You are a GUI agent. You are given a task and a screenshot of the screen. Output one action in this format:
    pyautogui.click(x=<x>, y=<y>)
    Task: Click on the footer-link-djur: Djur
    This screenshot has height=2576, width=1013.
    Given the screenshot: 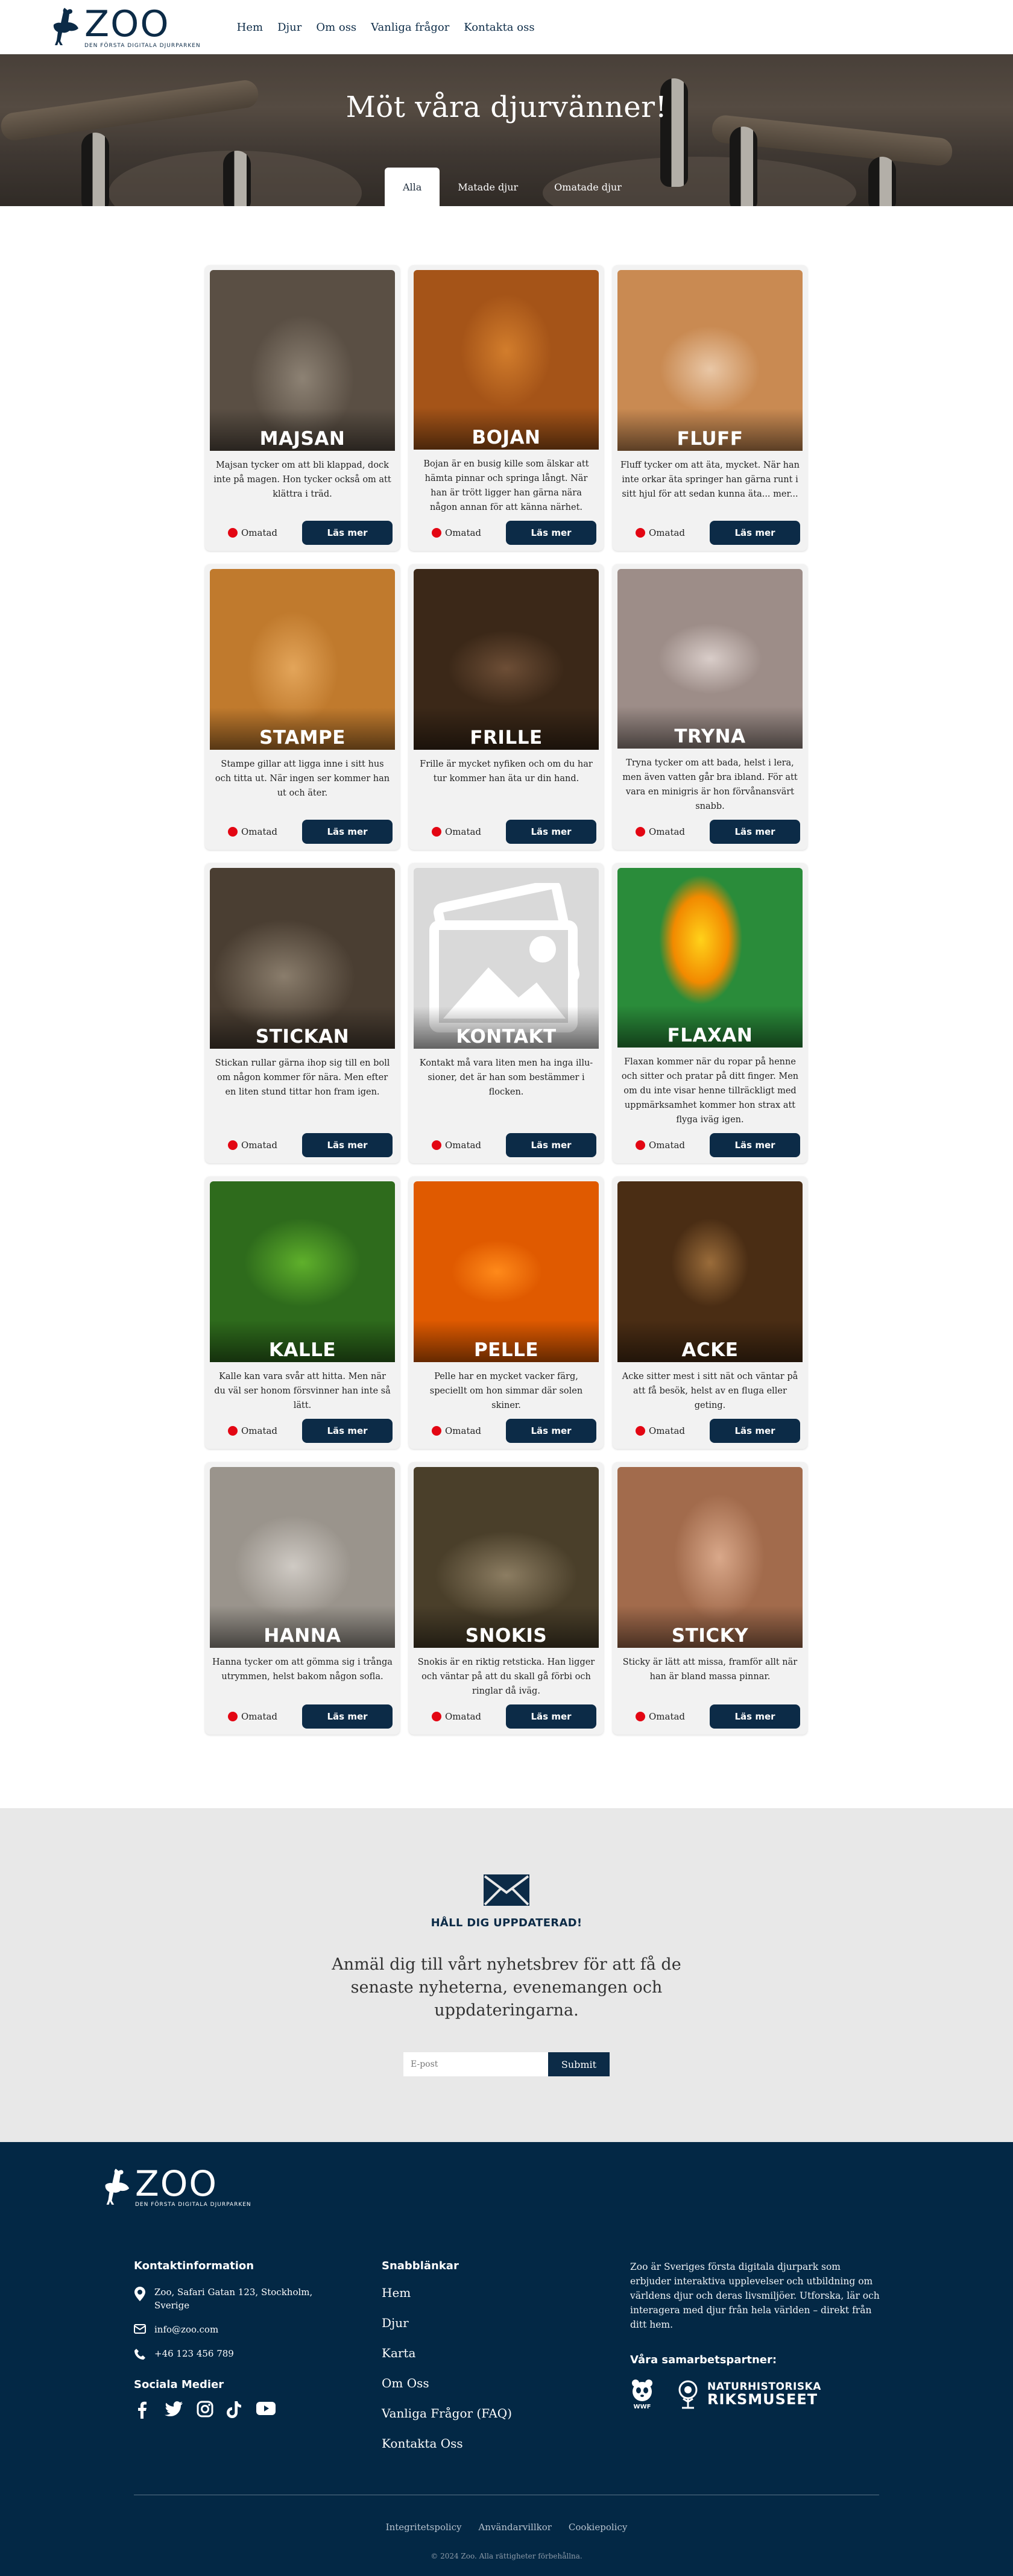 What is the action you would take?
    pyautogui.click(x=478, y=2323)
    